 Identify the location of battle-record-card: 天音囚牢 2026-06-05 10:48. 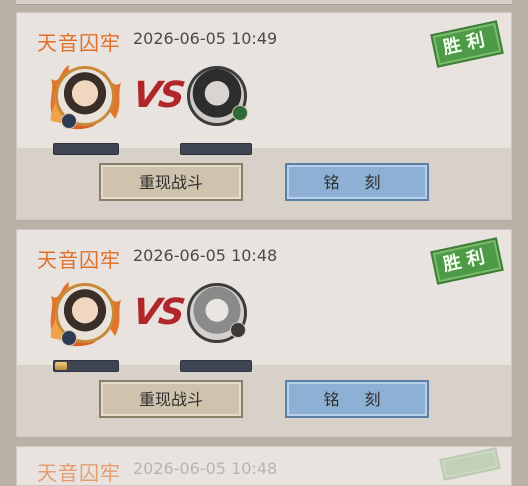
(264, 466).